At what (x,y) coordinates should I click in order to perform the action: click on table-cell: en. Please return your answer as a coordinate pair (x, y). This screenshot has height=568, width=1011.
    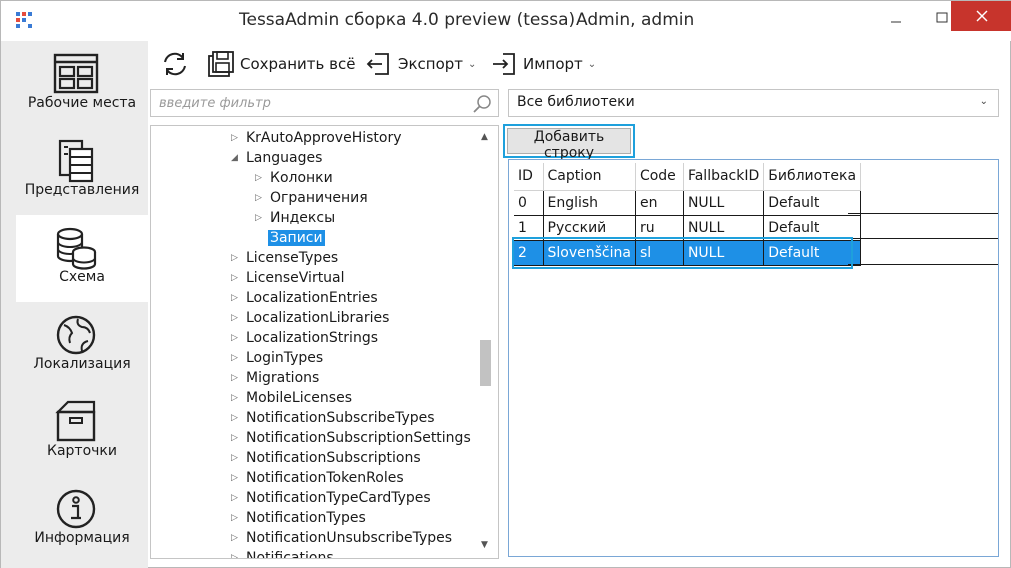
    Looking at the image, I should click on (659, 203).